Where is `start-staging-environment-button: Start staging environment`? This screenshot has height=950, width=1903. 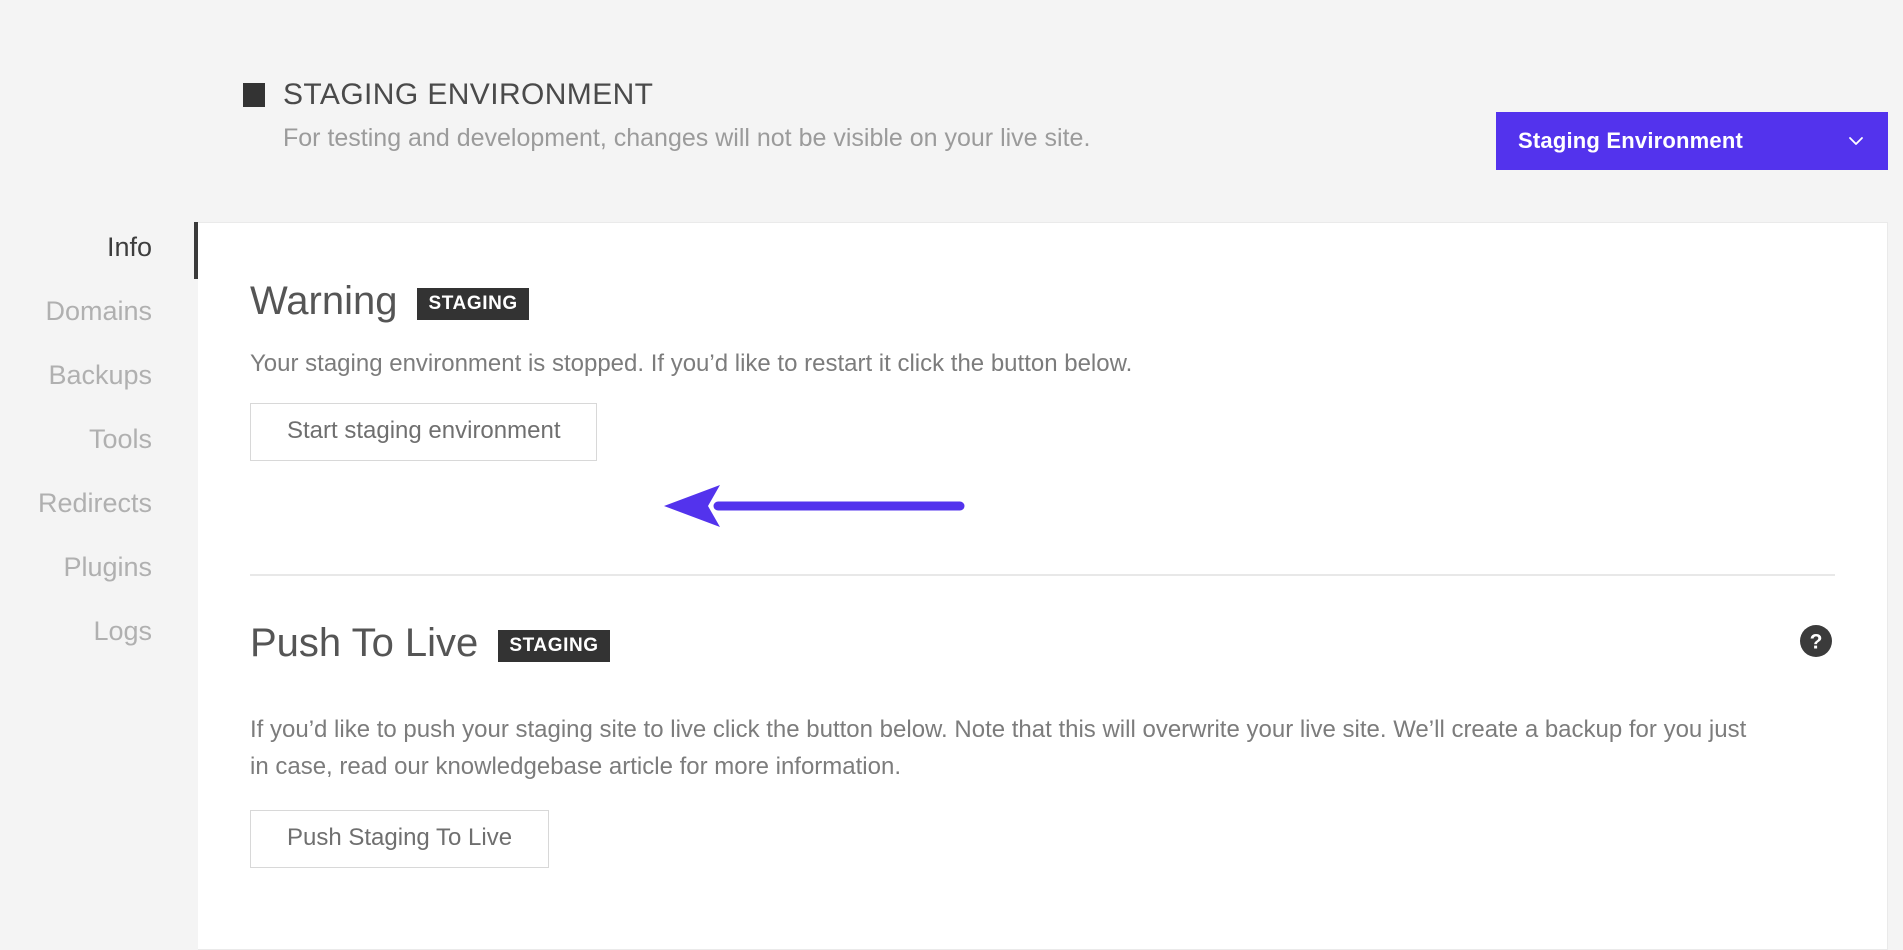
start-staging-environment-button: Start staging environment is located at coordinates (424, 432).